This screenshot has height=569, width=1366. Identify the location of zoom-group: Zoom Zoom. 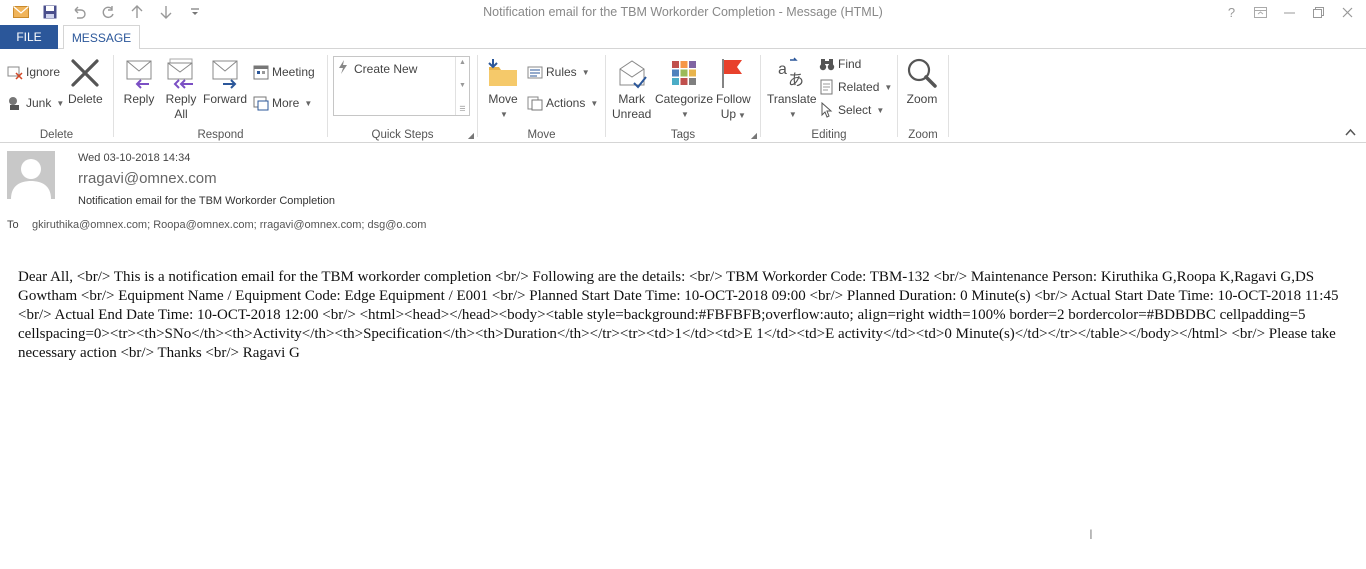
(923, 96).